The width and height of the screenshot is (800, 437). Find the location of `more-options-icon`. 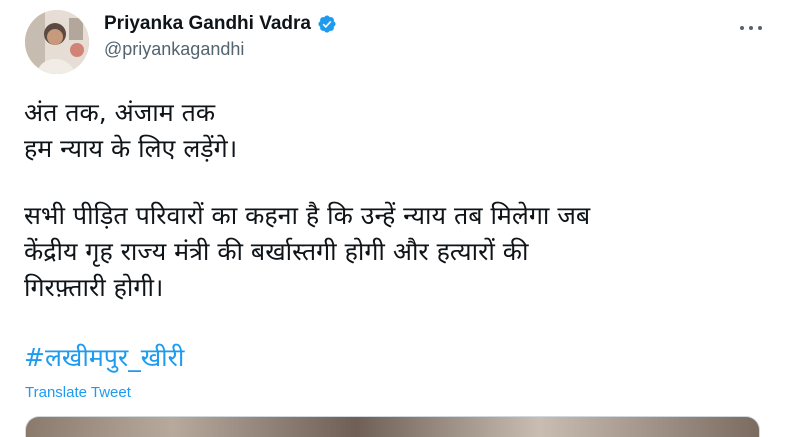

more-options-icon is located at coordinates (751, 28).